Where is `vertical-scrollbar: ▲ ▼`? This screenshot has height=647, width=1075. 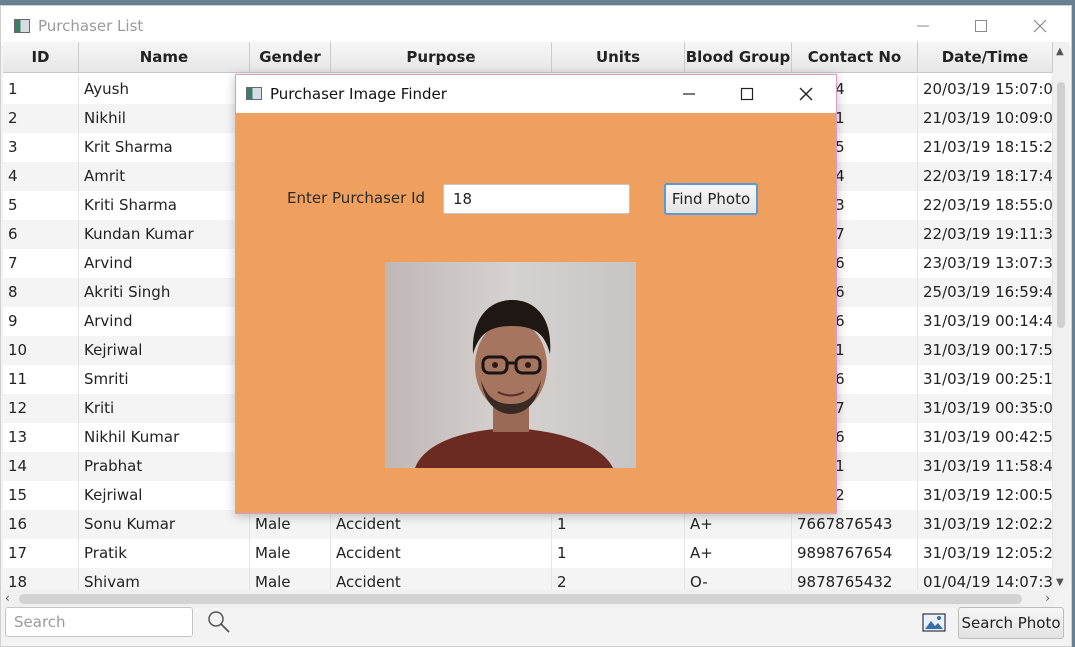 vertical-scrollbar: ▲ ▼ is located at coordinates (1061, 316).